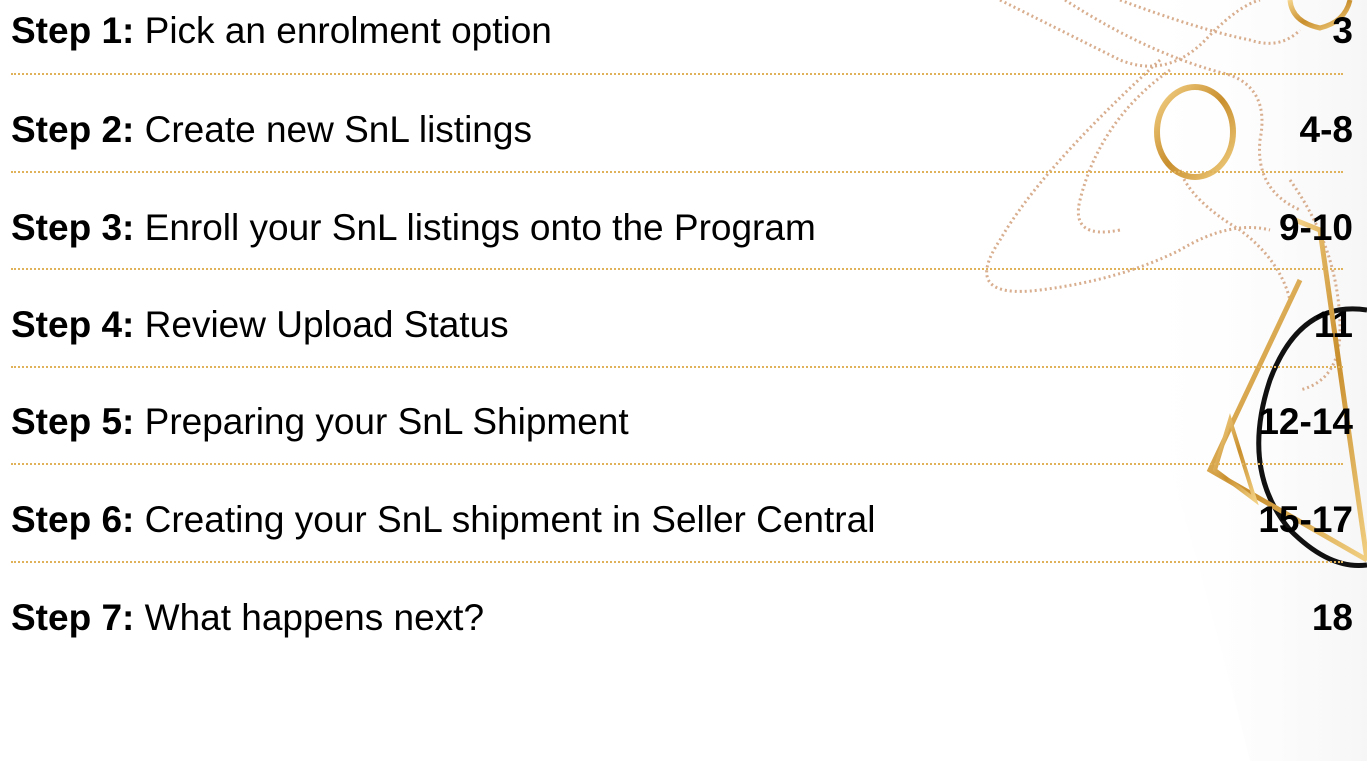 The width and height of the screenshot is (1367, 761). What do you see at coordinates (73, 519) in the screenshot?
I see `toc-step-number: Step 6:` at bounding box center [73, 519].